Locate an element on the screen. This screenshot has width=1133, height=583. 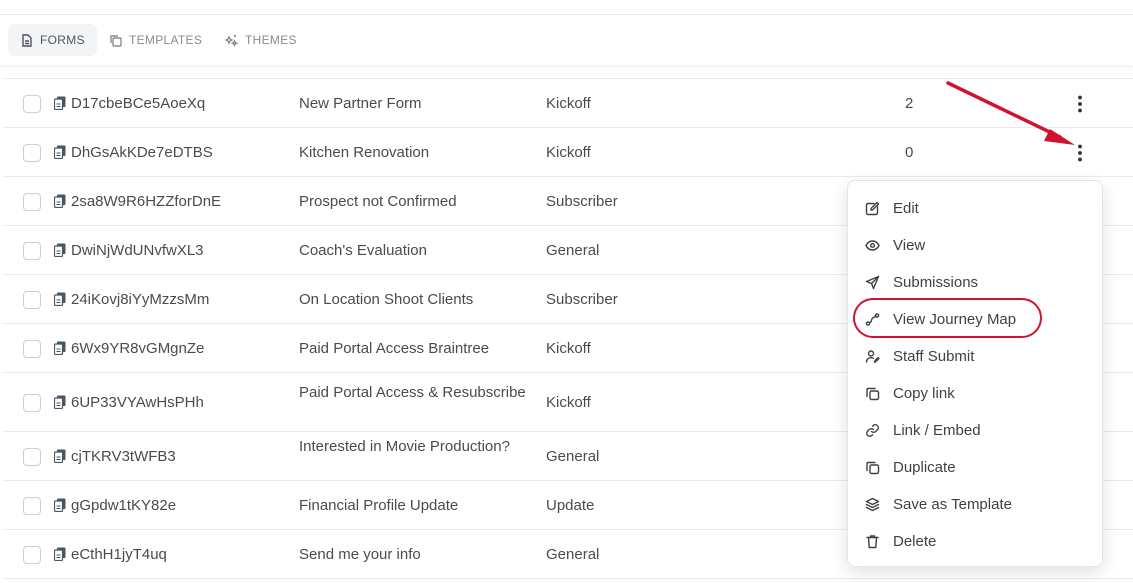
submission-count: 2 is located at coordinates (909, 103).